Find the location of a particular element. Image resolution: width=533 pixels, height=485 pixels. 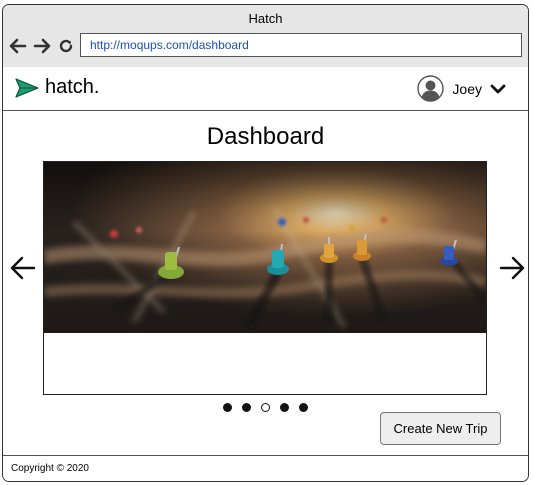

paper-plane-icon is located at coordinates (27, 87).